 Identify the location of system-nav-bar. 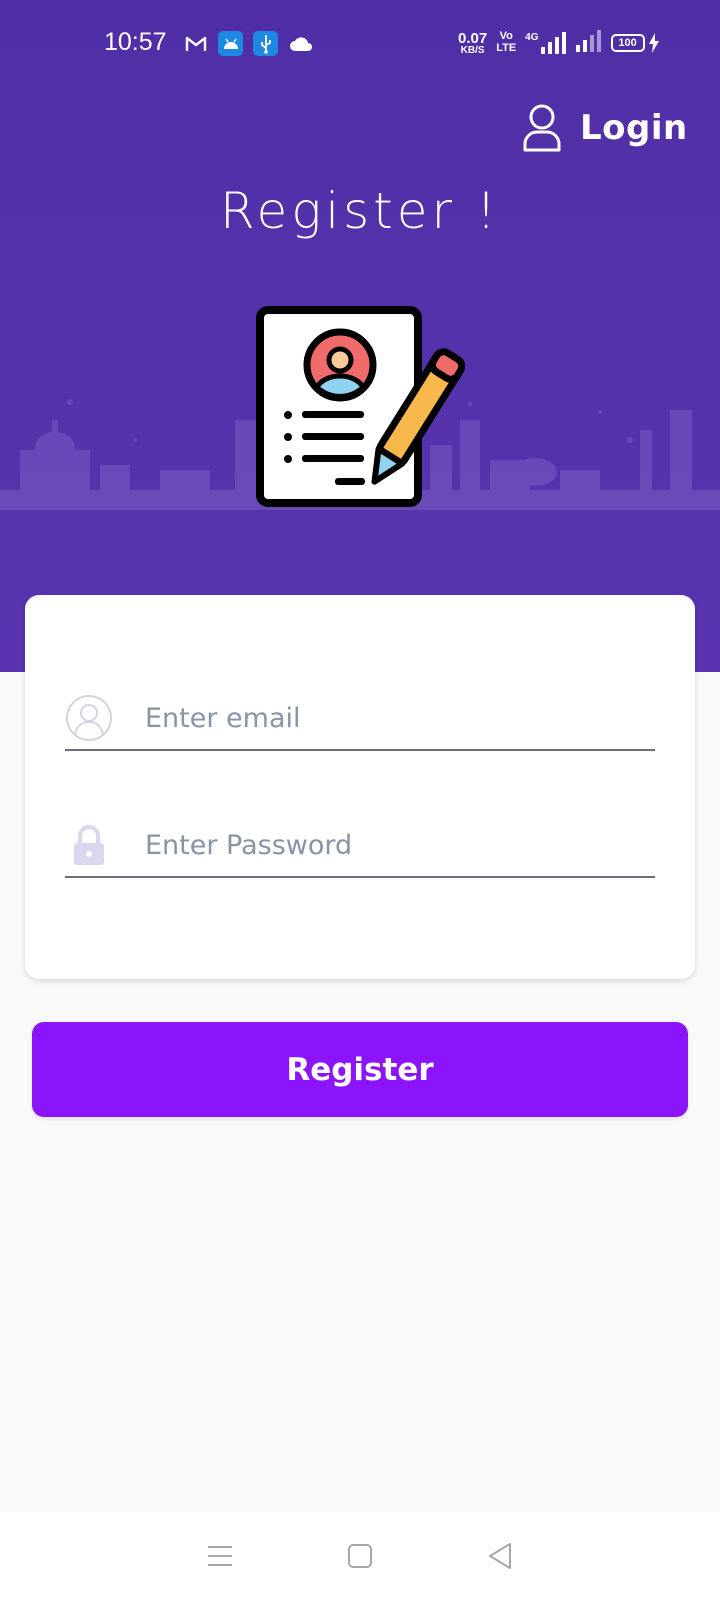
(360, 1556).